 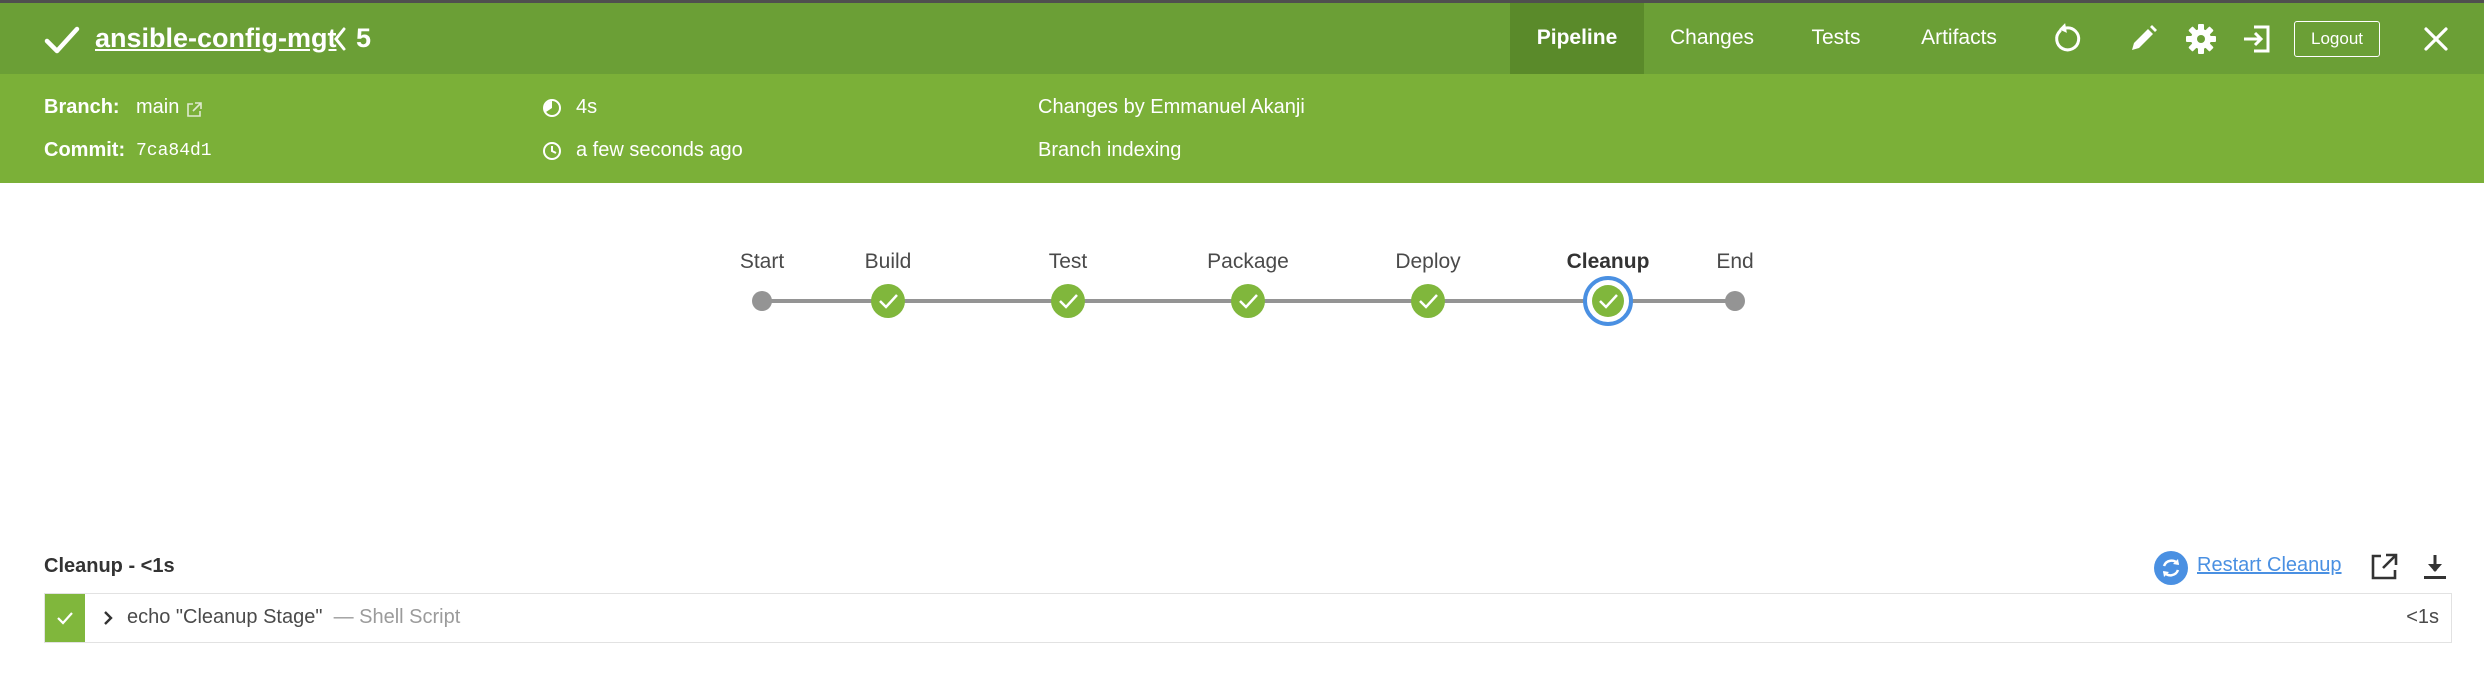 I want to click on close-icon, so click(x=2436, y=39).